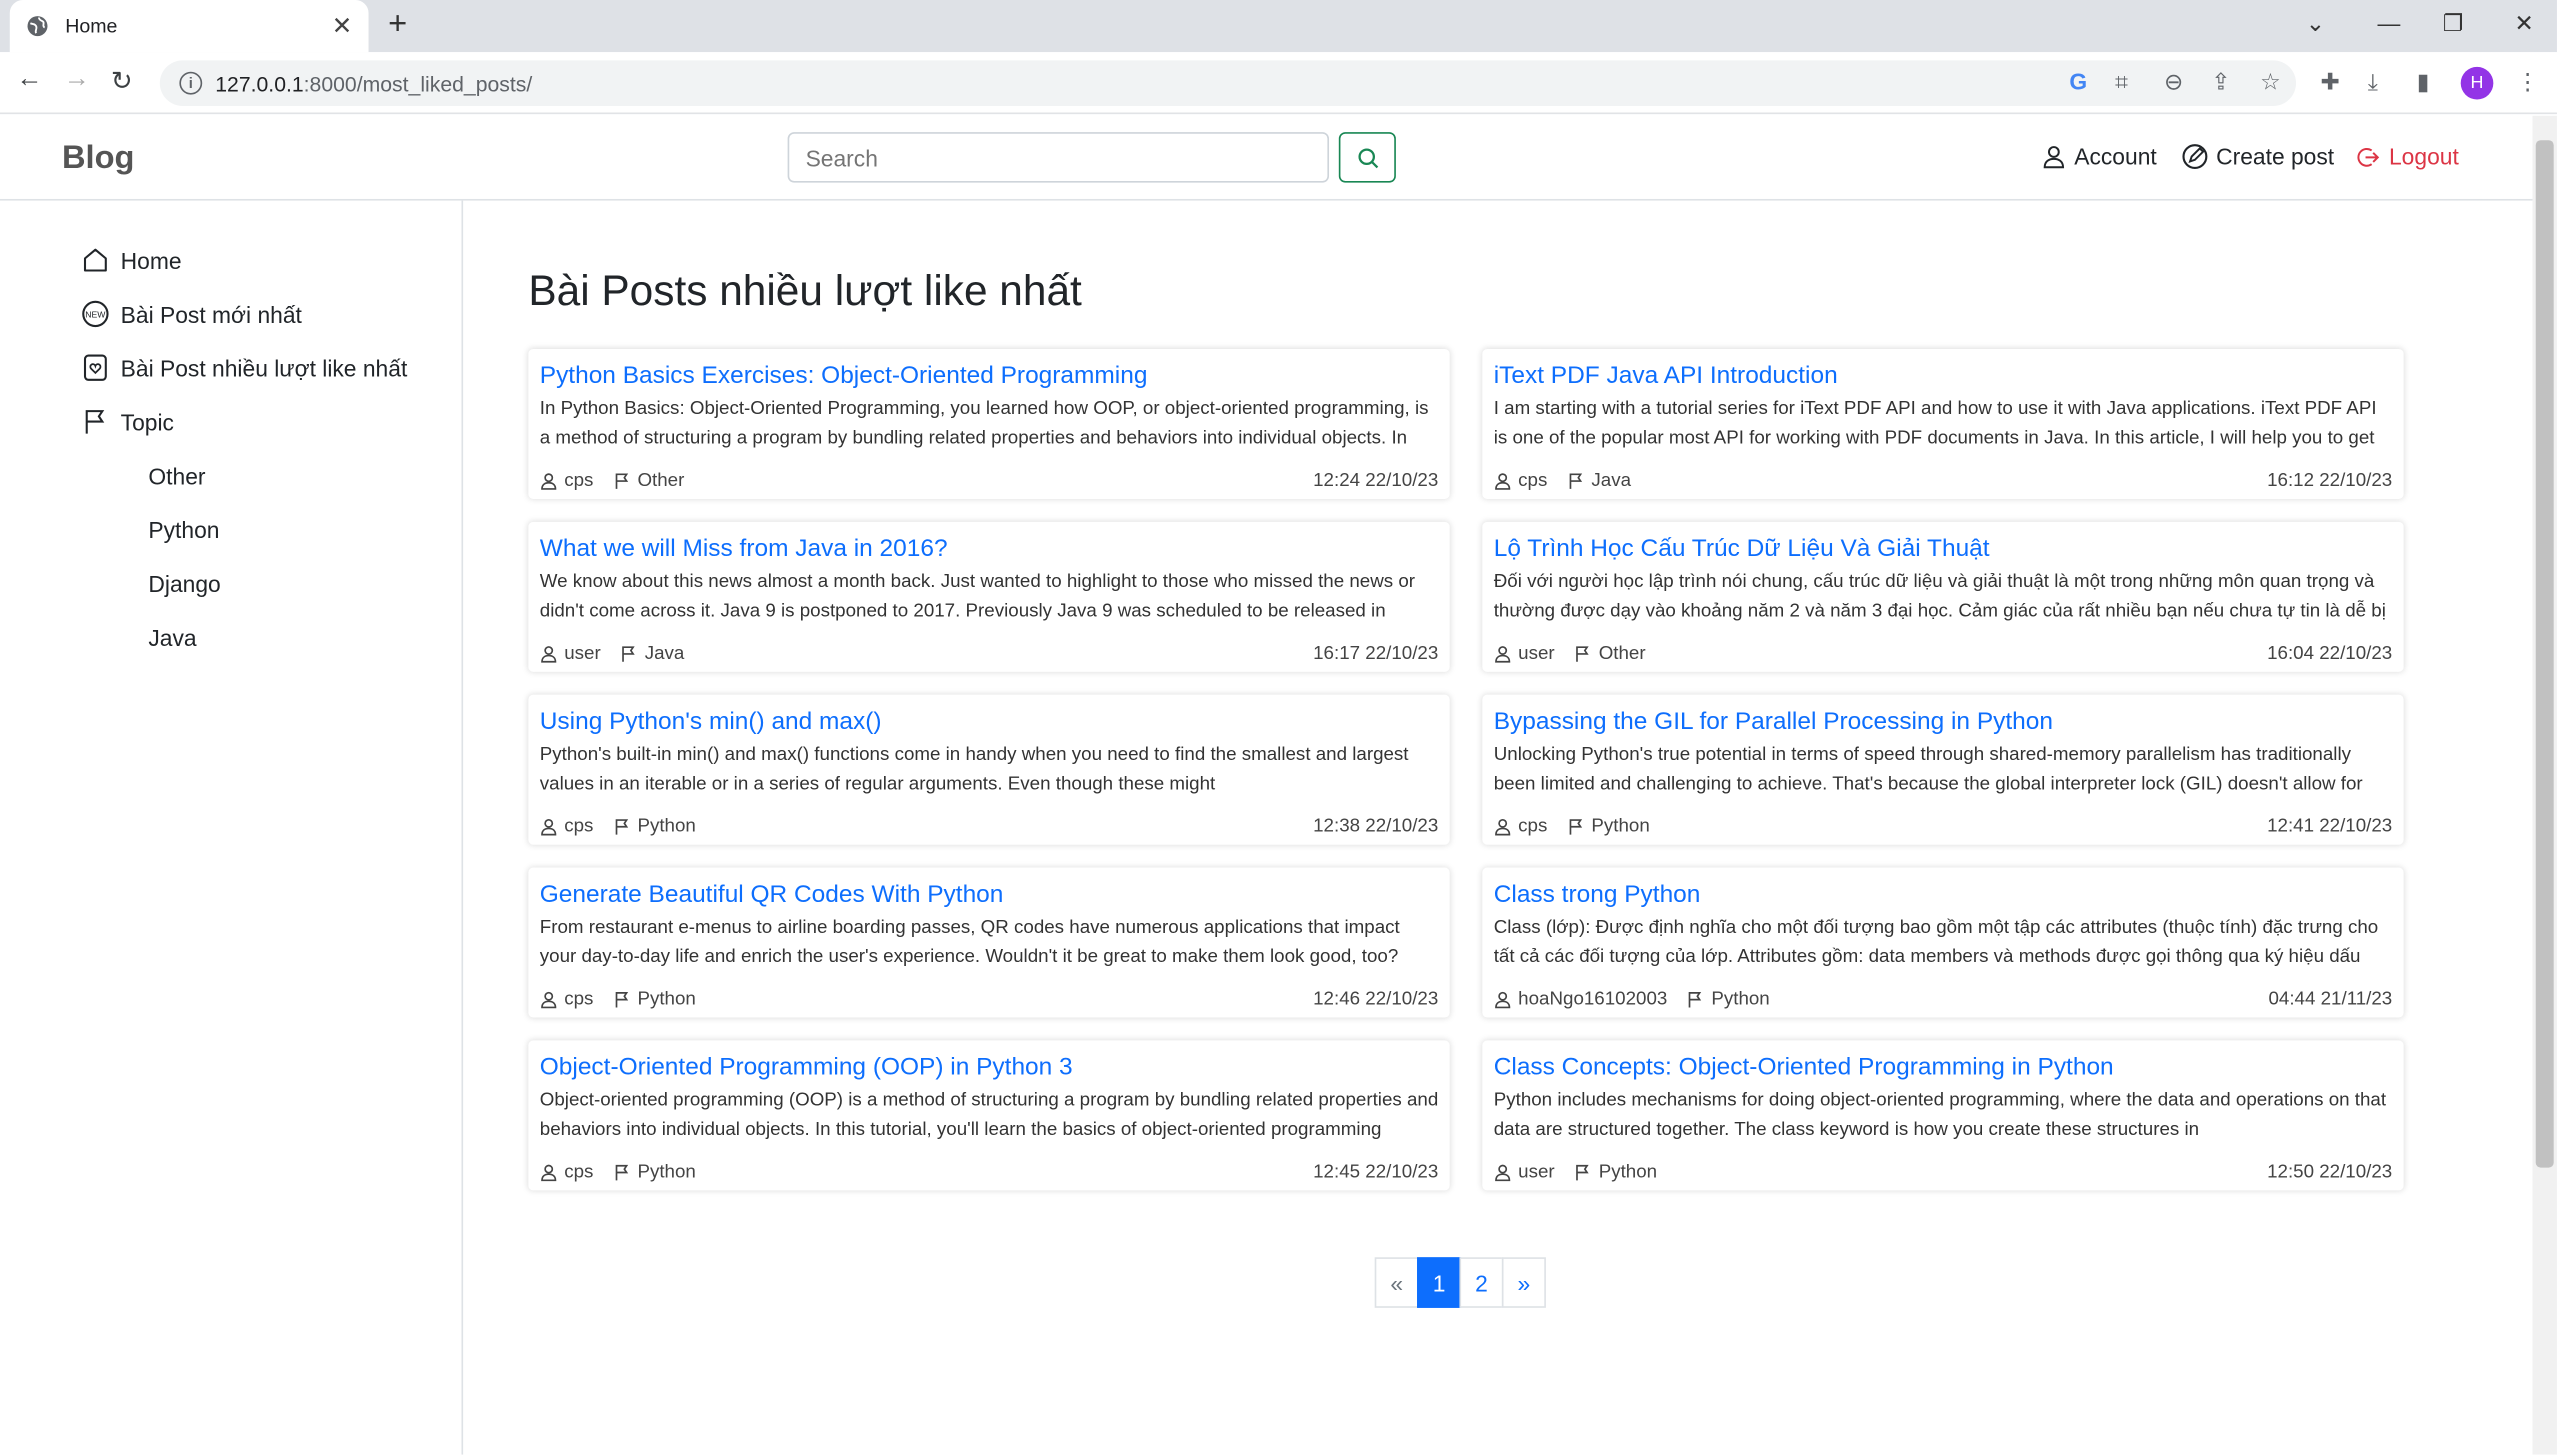  What do you see at coordinates (29, 79) in the screenshot?
I see `back-icon: ←` at bounding box center [29, 79].